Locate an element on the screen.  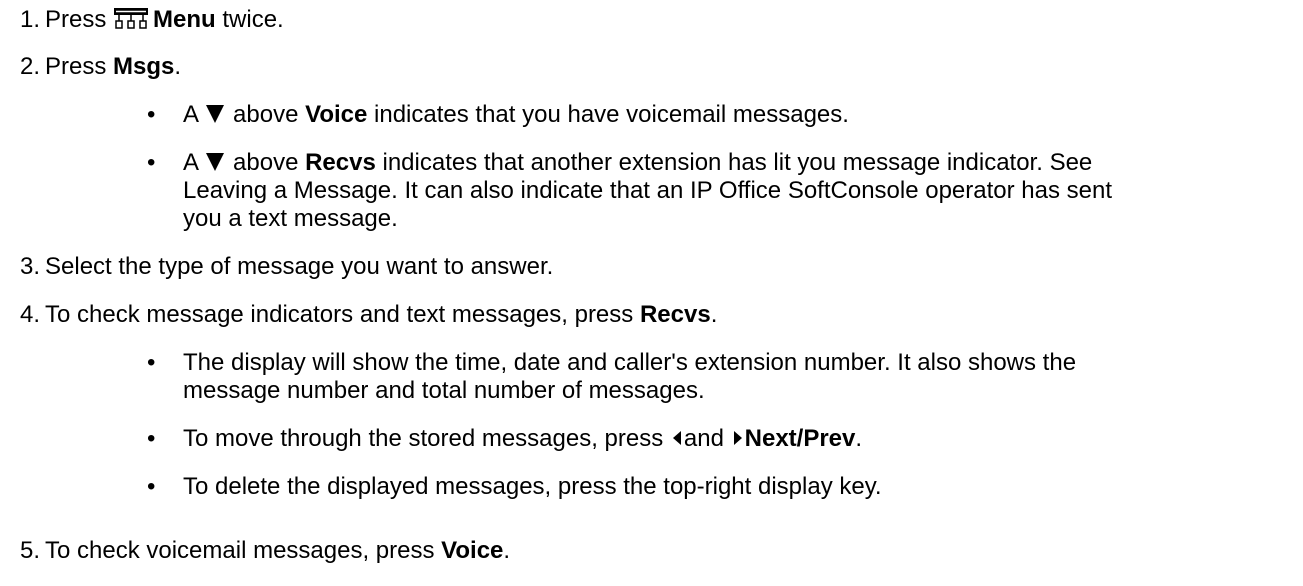
menu-key-icon is located at coordinates (131, 22).